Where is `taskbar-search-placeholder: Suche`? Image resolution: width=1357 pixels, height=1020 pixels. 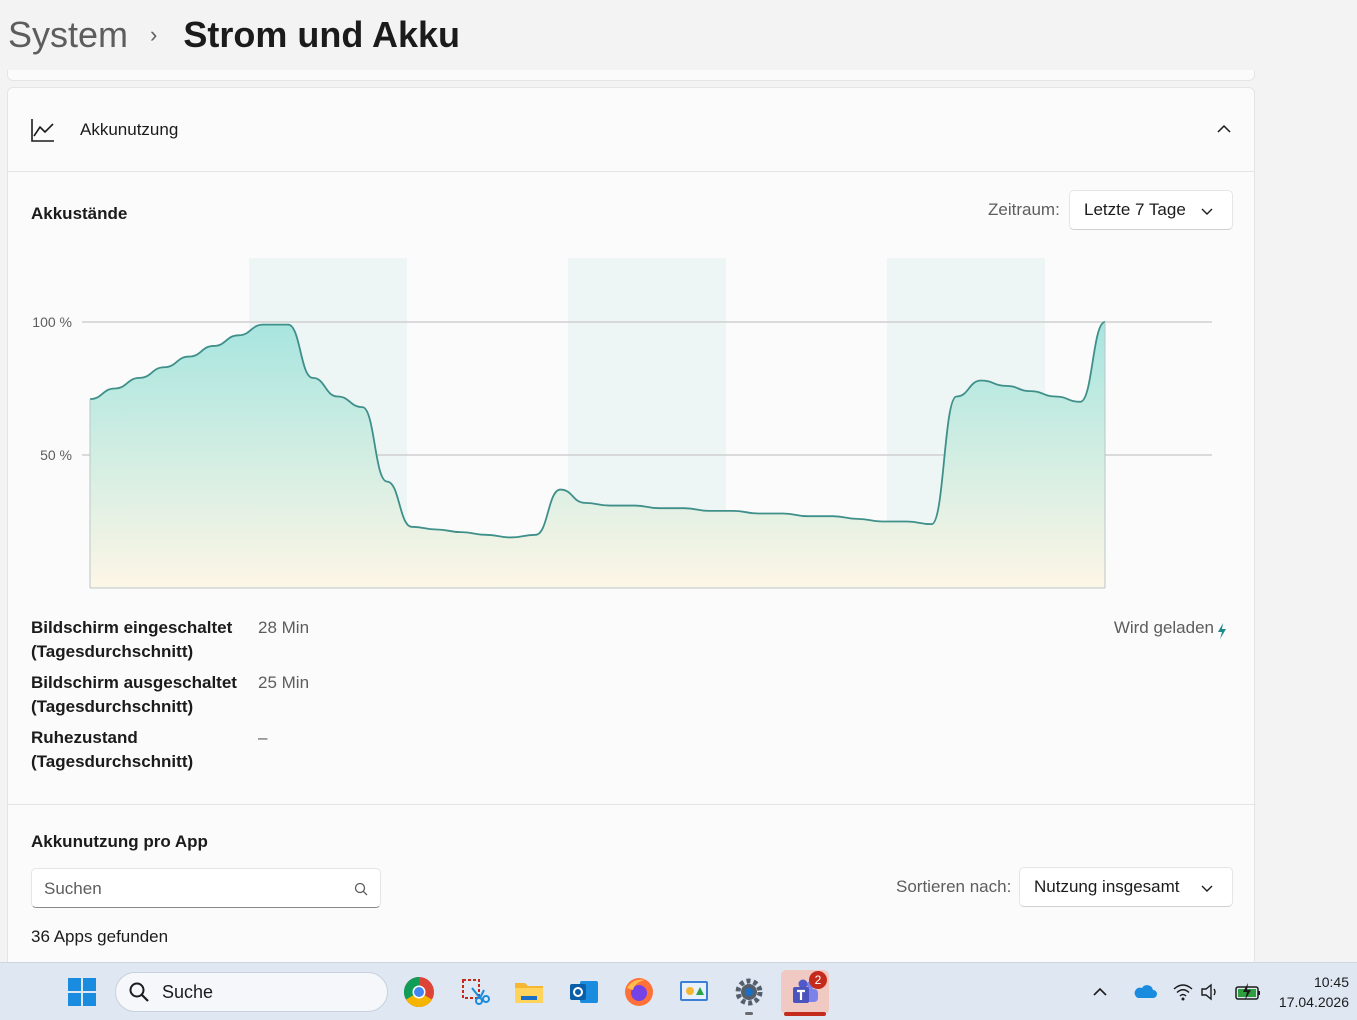
taskbar-search-placeholder: Suche is located at coordinates (188, 991).